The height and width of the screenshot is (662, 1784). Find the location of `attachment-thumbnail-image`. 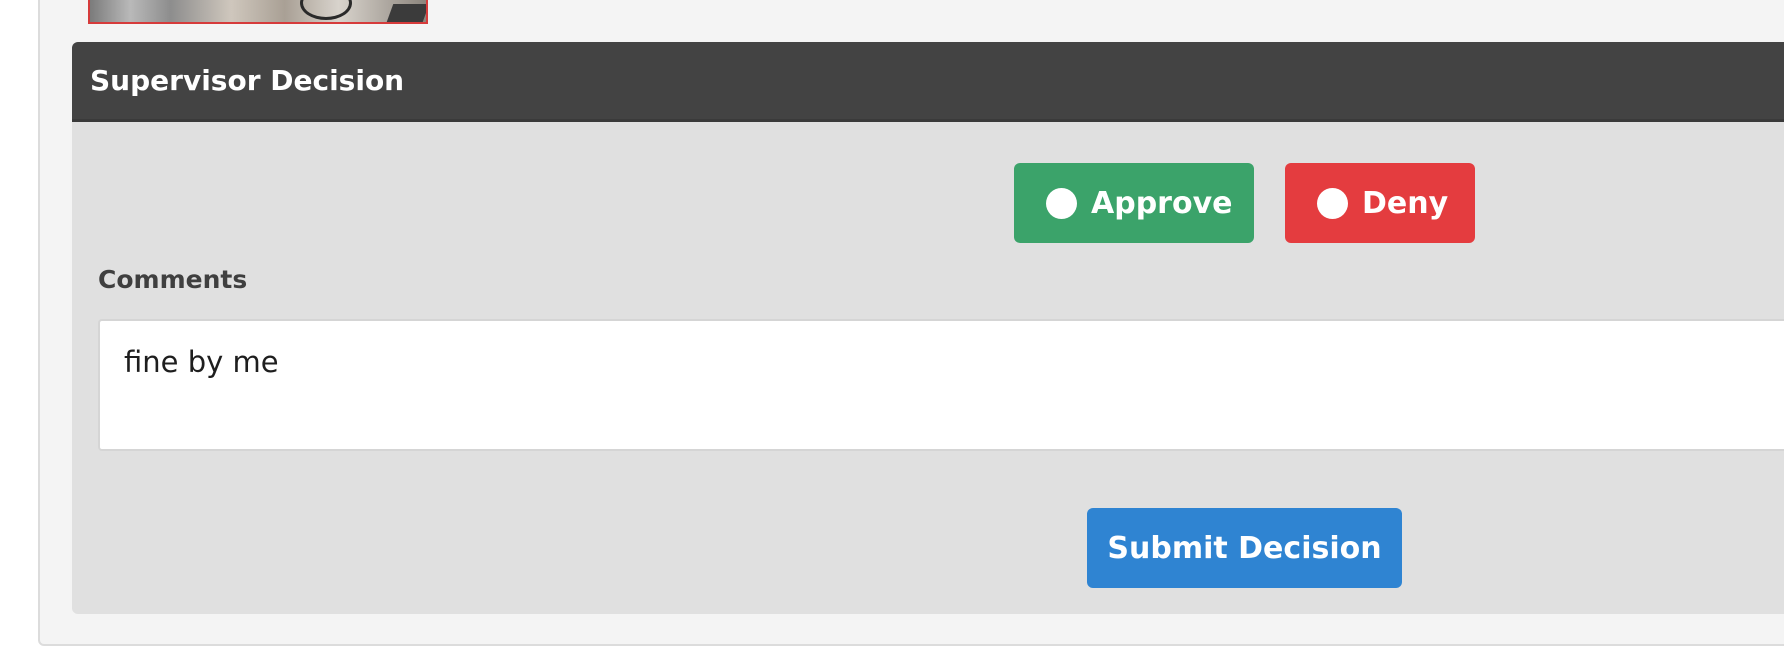

attachment-thumbnail-image is located at coordinates (258, 12).